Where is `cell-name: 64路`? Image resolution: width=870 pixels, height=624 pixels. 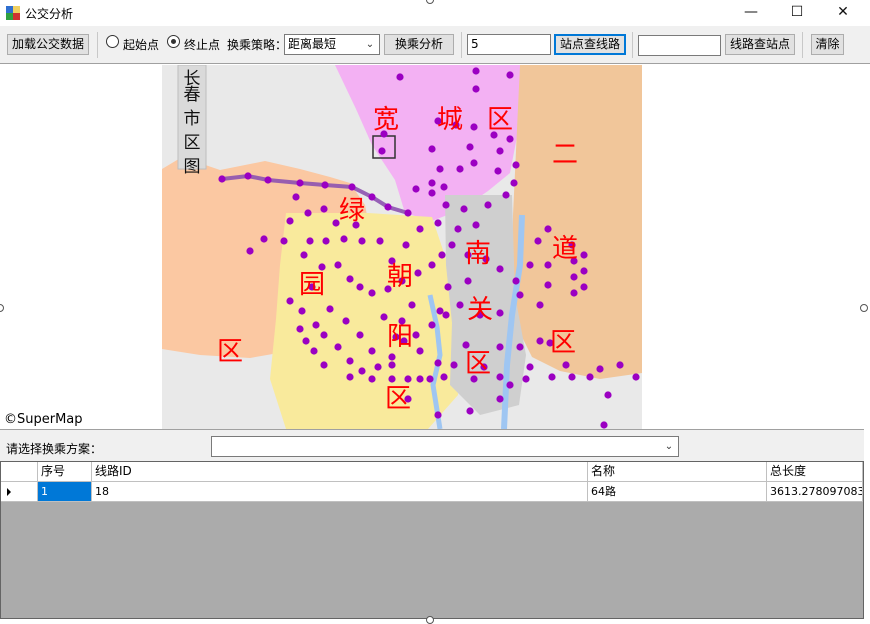 cell-name: 64路 is located at coordinates (677, 492).